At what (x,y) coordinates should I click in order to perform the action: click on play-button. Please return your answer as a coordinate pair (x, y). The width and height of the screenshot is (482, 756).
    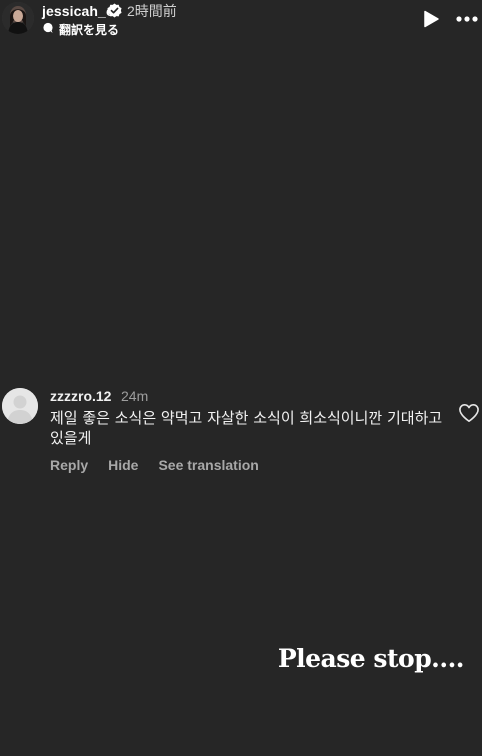
    Looking at the image, I should click on (431, 19).